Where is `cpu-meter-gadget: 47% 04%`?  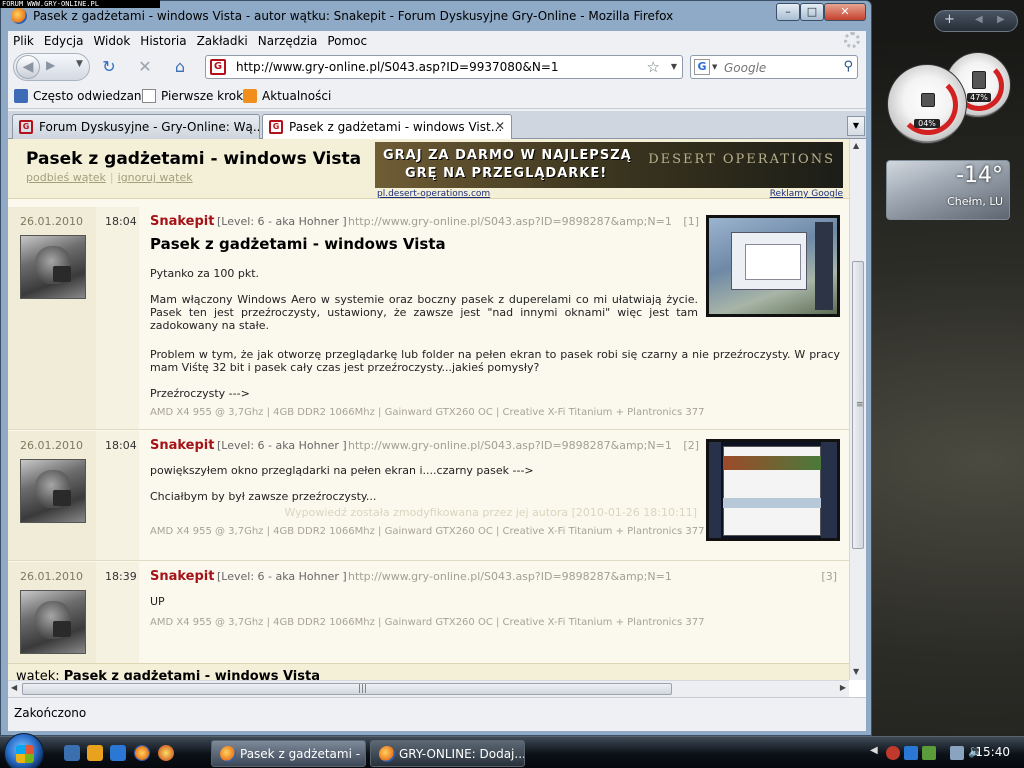
cpu-meter-gadget: 47% 04% is located at coordinates (951, 98).